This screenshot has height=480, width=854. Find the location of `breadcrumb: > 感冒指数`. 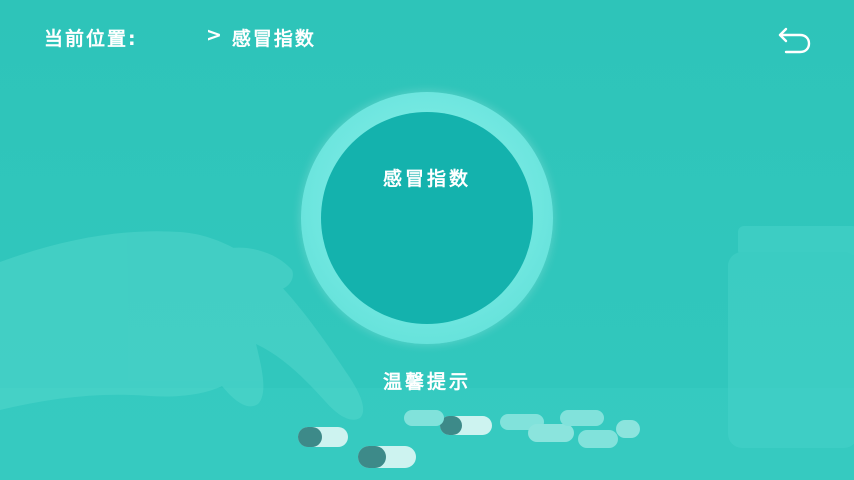

breadcrumb: > 感冒指数 is located at coordinates (261, 37).